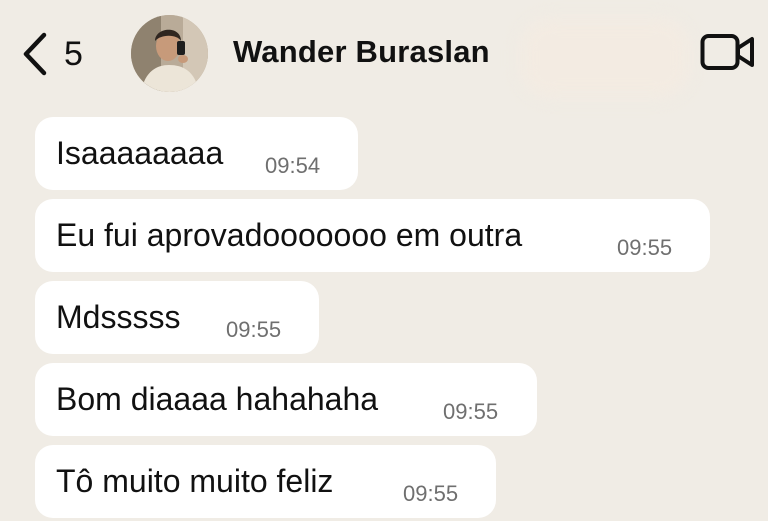 This screenshot has height=521, width=768. Describe the element at coordinates (293, 165) in the screenshot. I see `message-timestamp: 09:54` at that location.